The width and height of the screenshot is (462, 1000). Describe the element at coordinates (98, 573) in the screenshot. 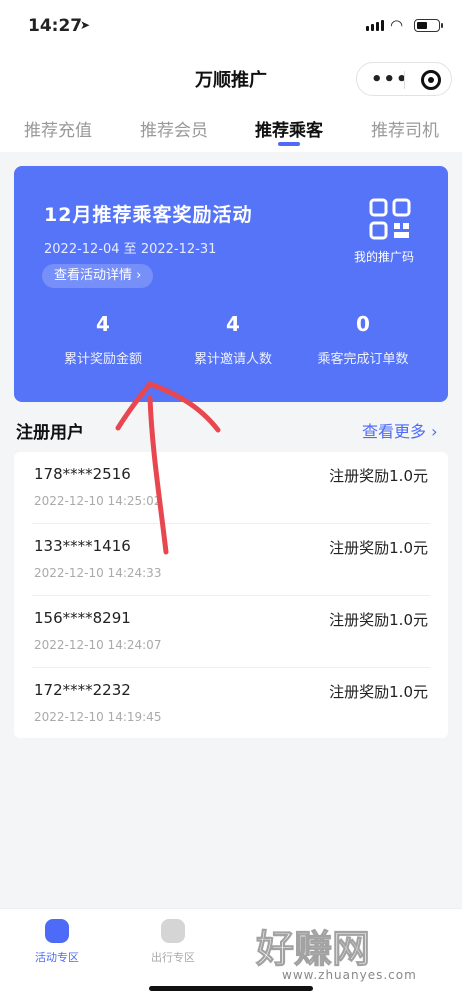

I see `user-register-time: 2022-12-10 14:24:33` at that location.